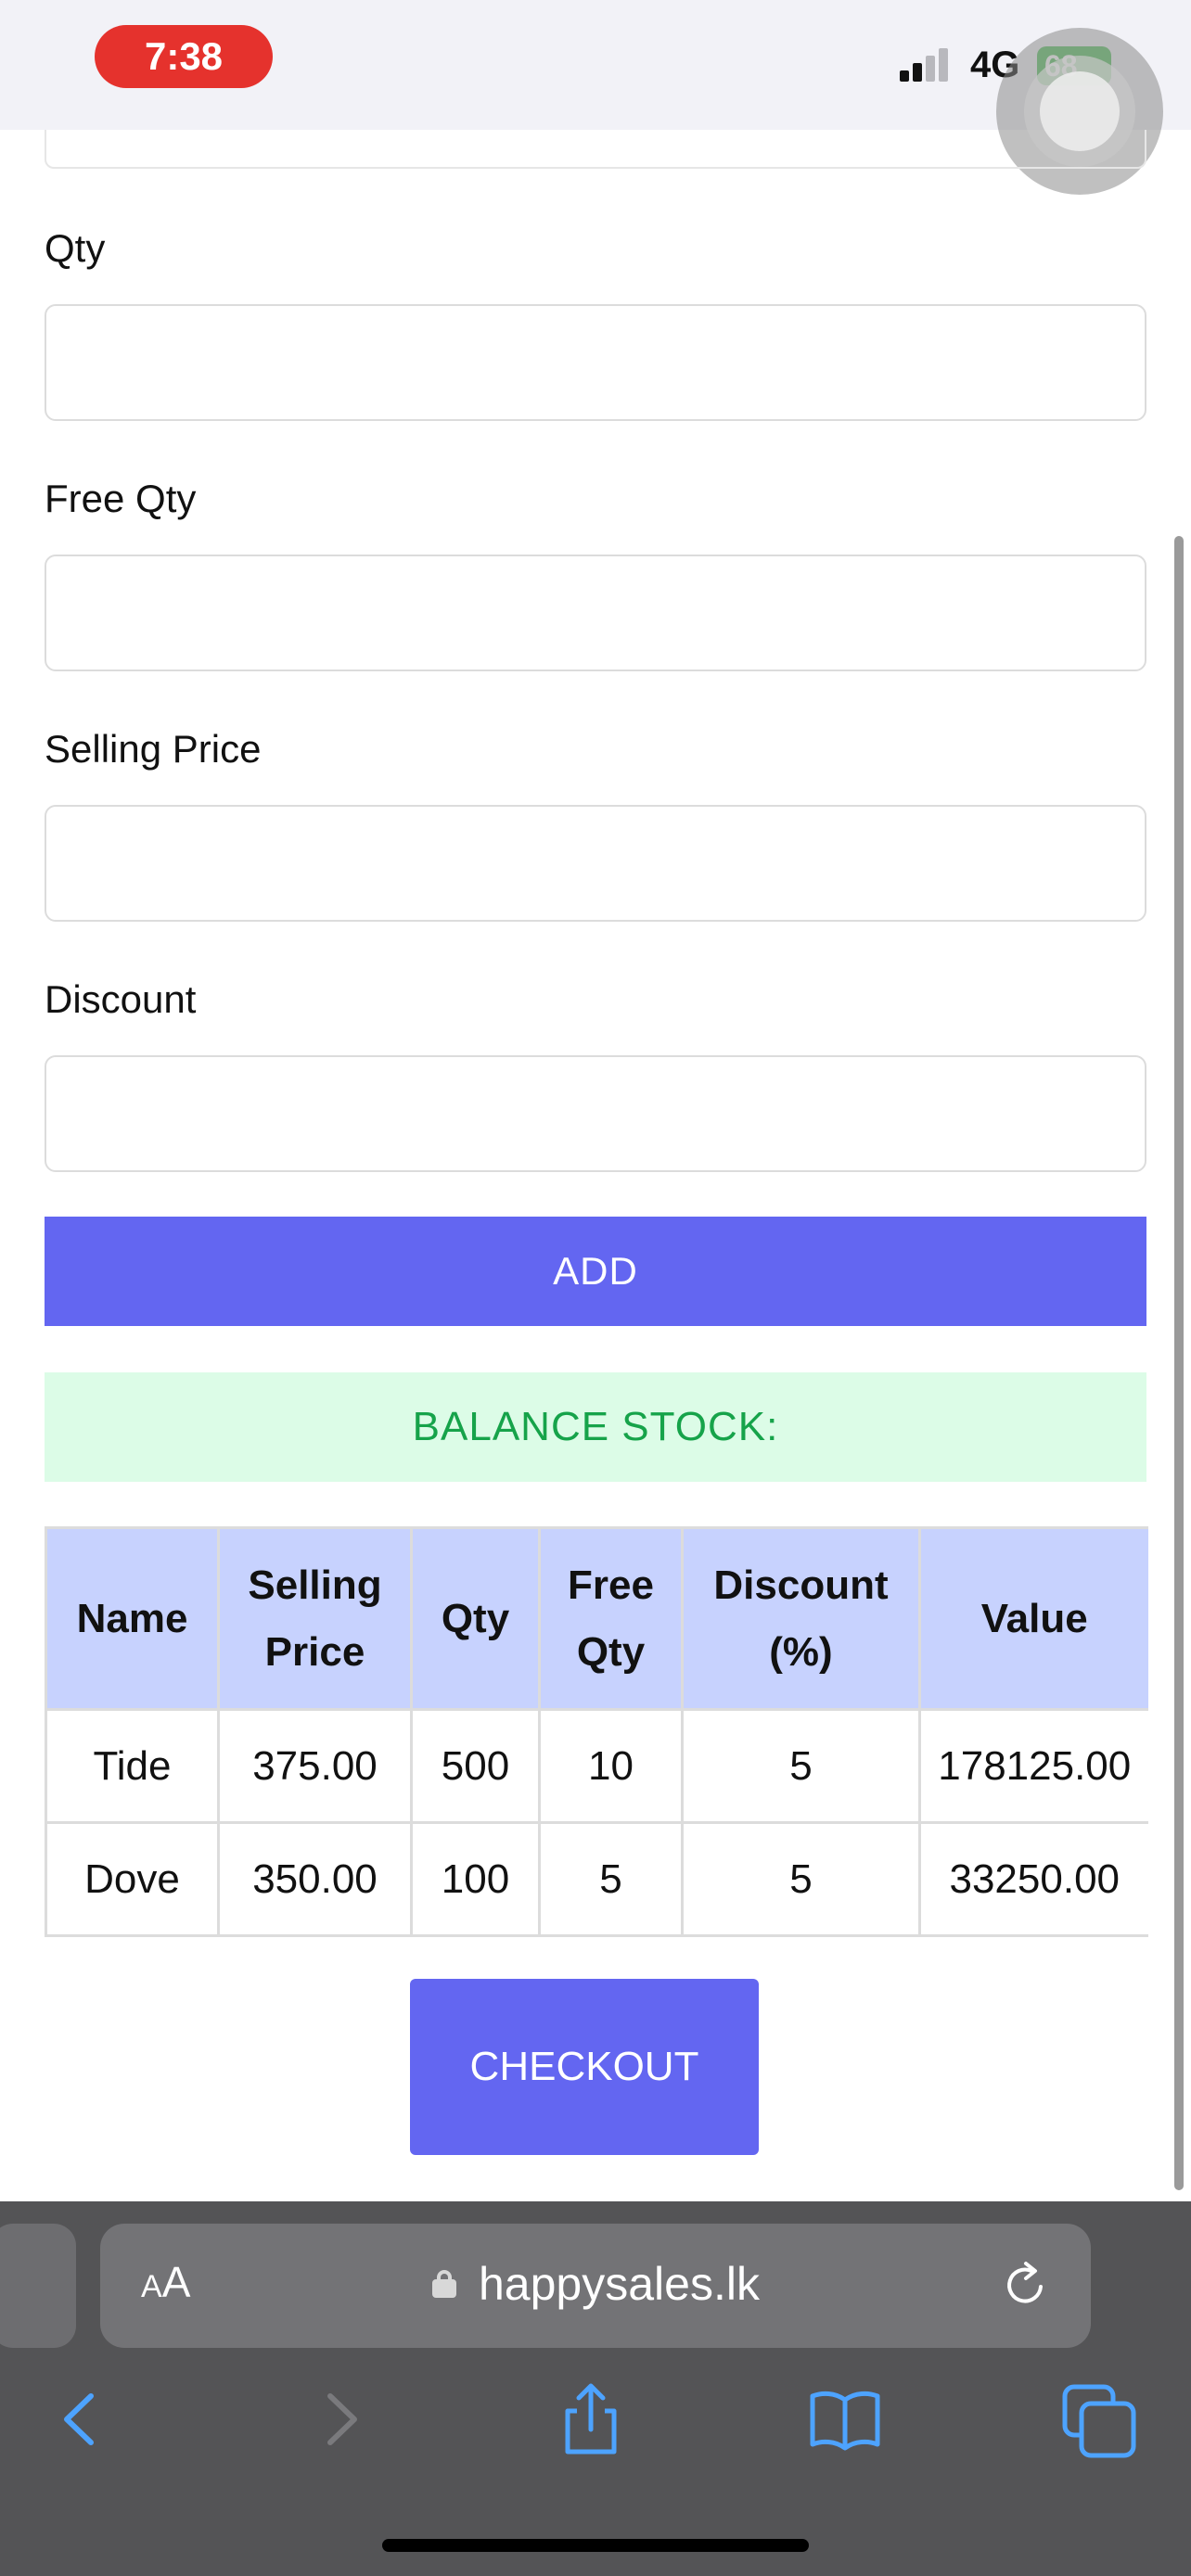 The image size is (1191, 2576). Describe the element at coordinates (595, 1113) in the screenshot. I see `discount-input` at that location.